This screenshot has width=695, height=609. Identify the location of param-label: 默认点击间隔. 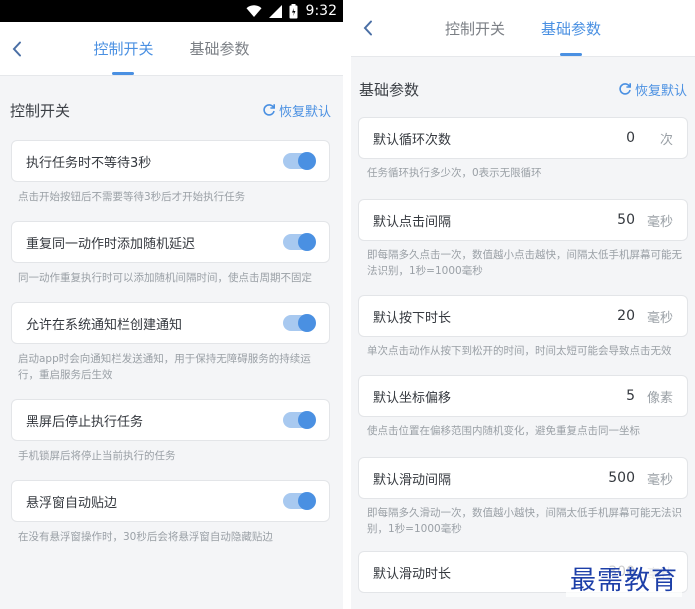
(412, 222).